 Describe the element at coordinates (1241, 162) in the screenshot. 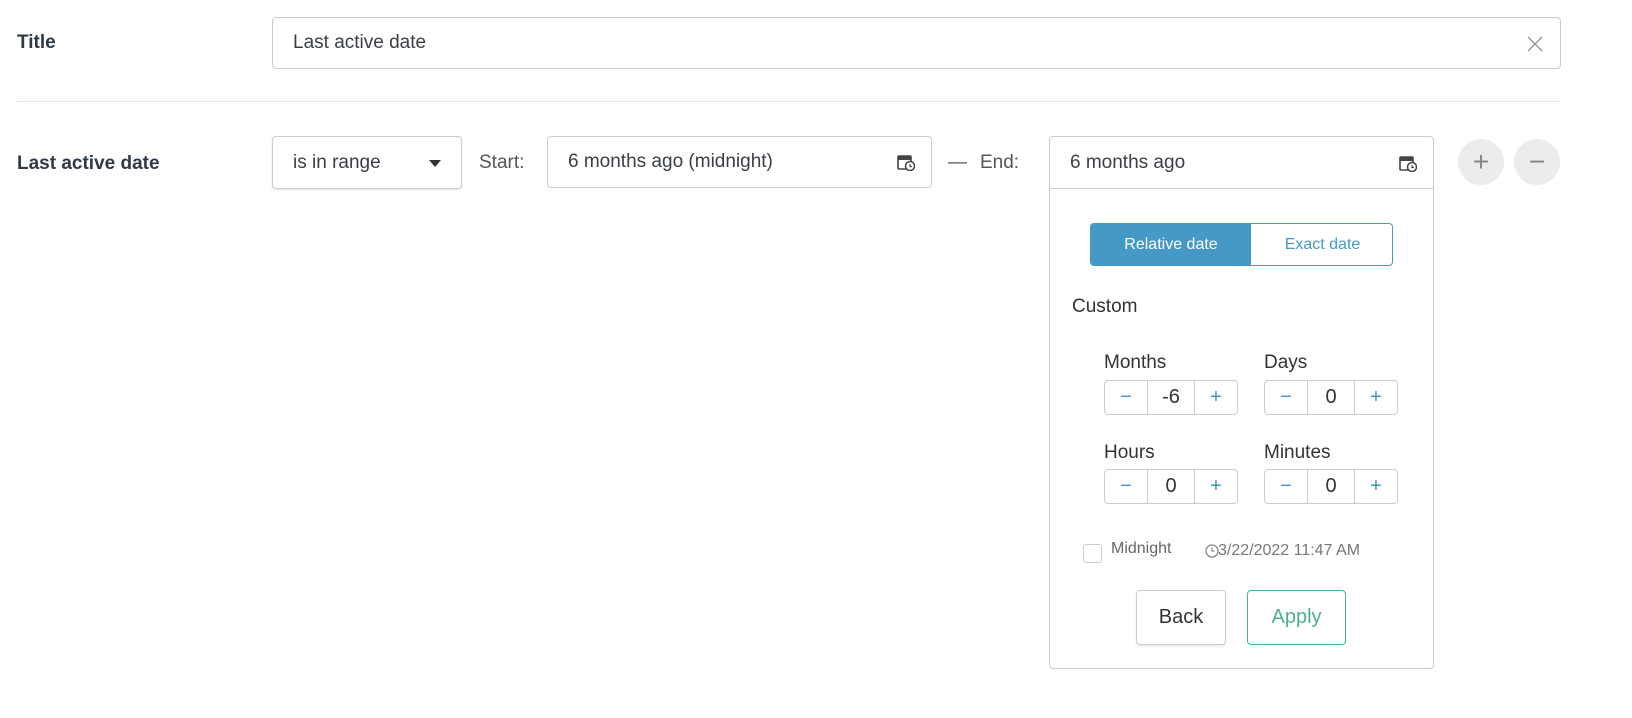

I see `end-date-input: 6 months ago` at that location.